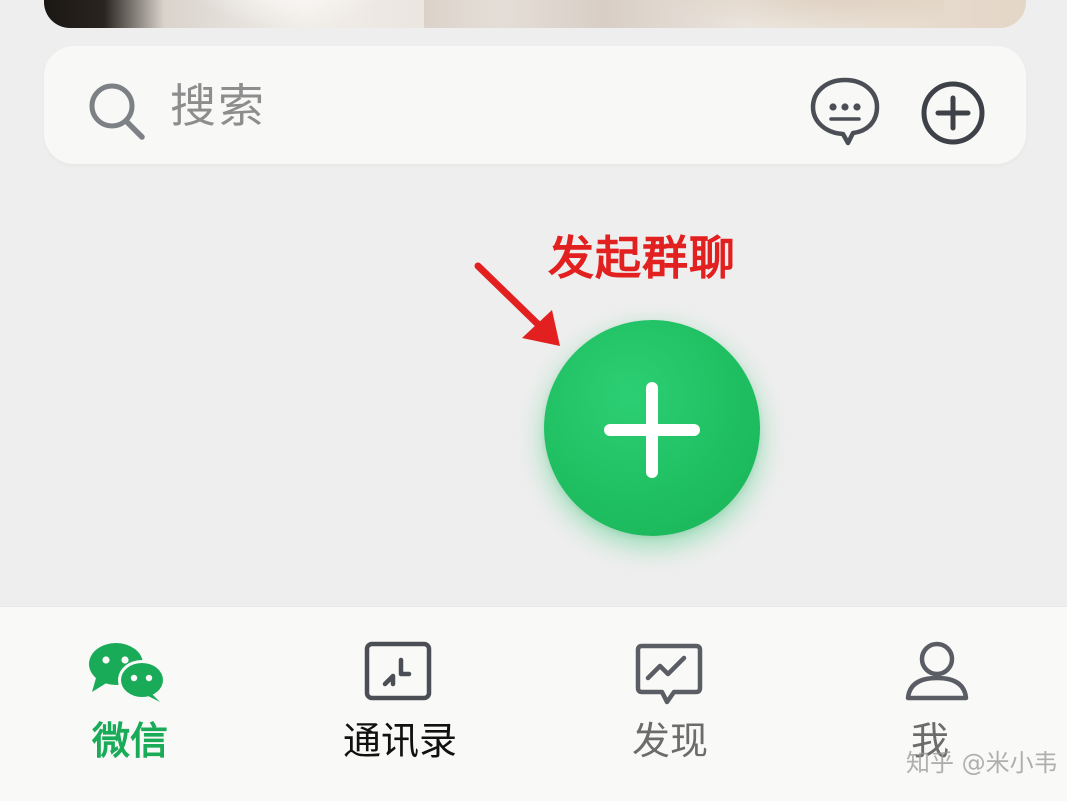 The height and width of the screenshot is (801, 1067). What do you see at coordinates (982, 763) in the screenshot?
I see `watermark: 知乎 @米小韦` at bounding box center [982, 763].